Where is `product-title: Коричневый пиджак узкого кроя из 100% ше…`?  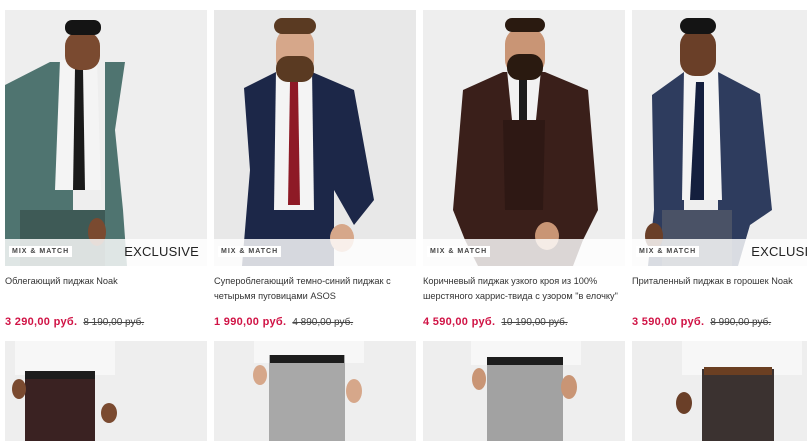 product-title: Коричневый пиджак узкого кроя из 100% ше… is located at coordinates (522, 289).